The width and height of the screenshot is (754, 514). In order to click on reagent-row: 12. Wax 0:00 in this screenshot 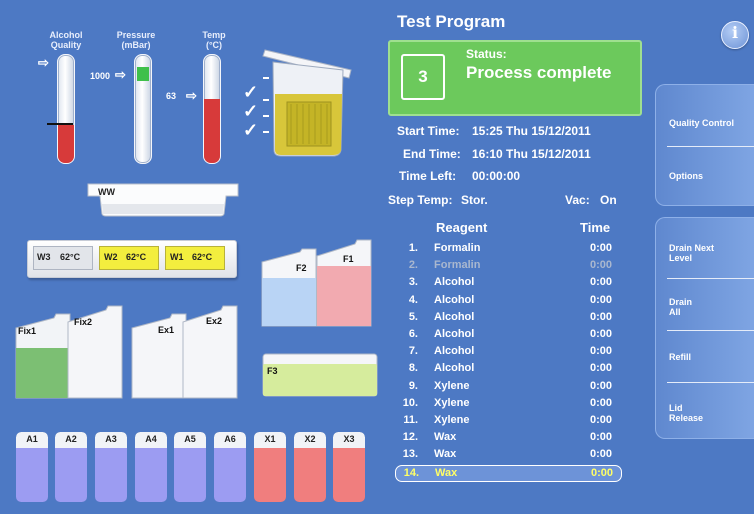, I will do `click(504, 437)`.